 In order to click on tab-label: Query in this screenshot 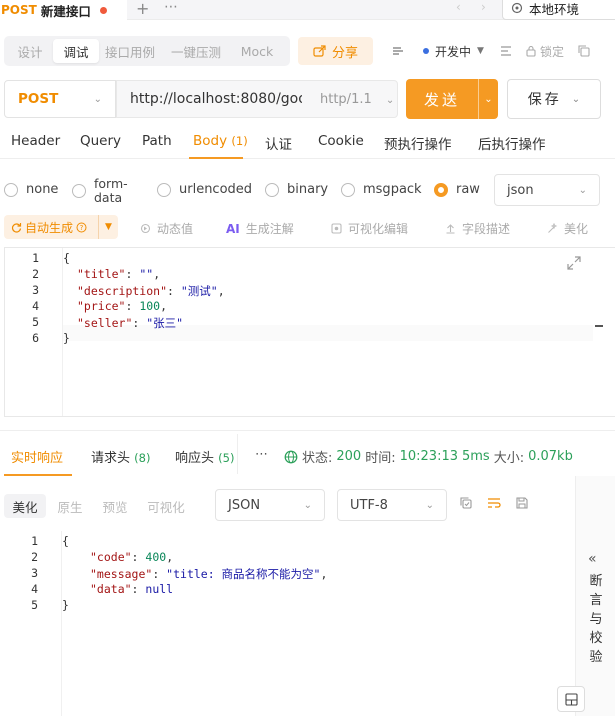, I will do `click(101, 141)`.